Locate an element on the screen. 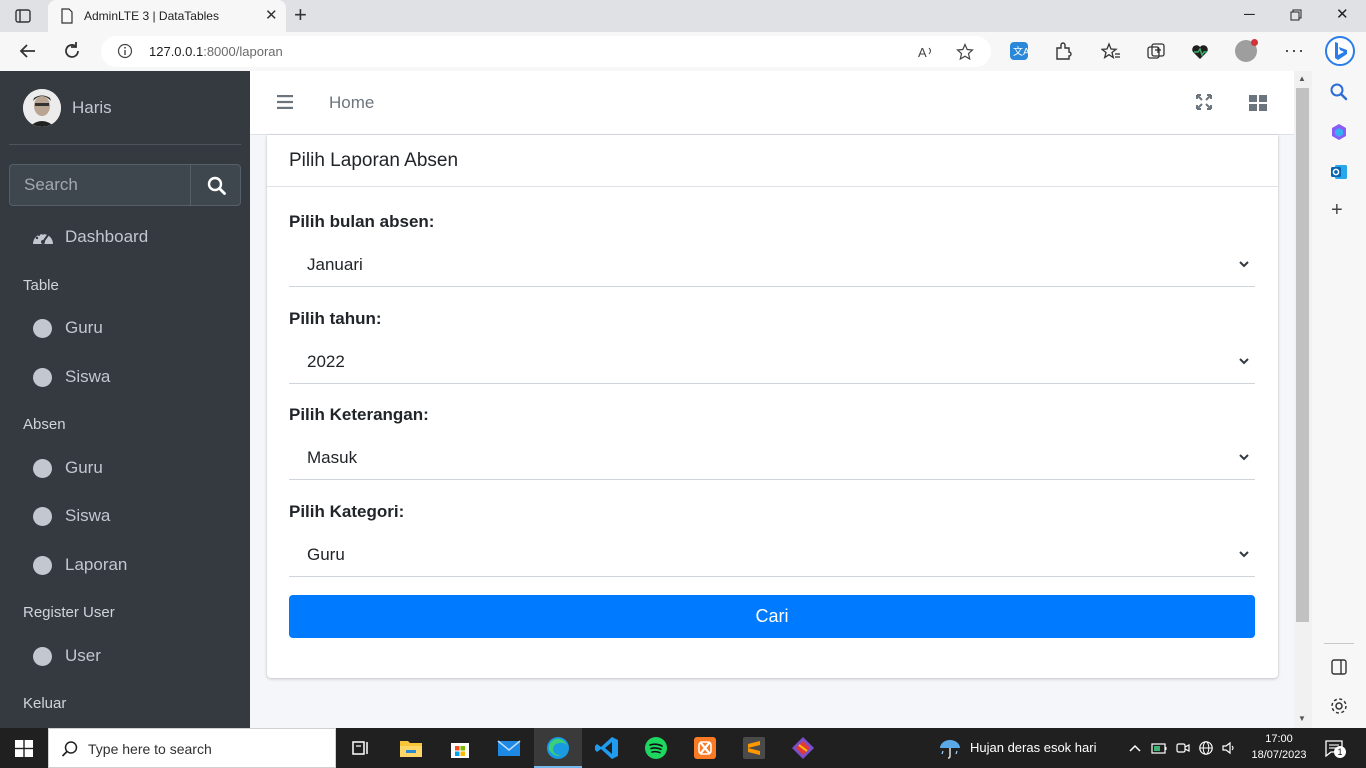  notification-count: 1 is located at coordinates (1340, 752).